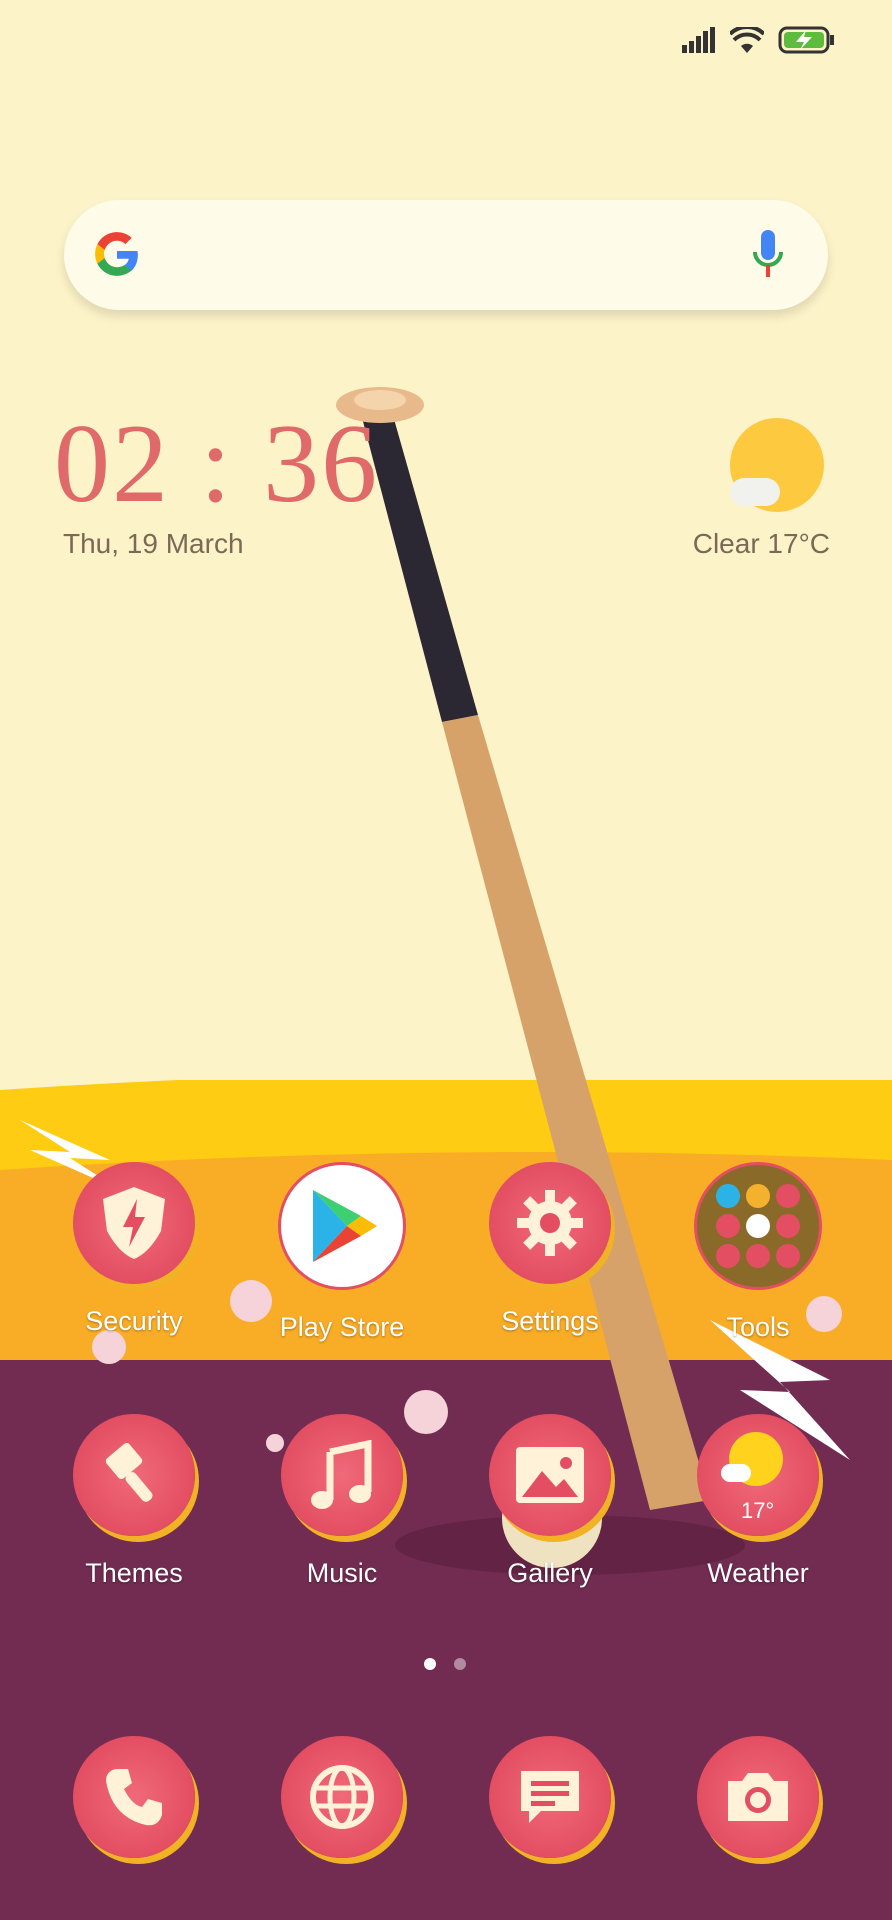  What do you see at coordinates (134, 1475) in the screenshot?
I see `paintbrush-icon` at bounding box center [134, 1475].